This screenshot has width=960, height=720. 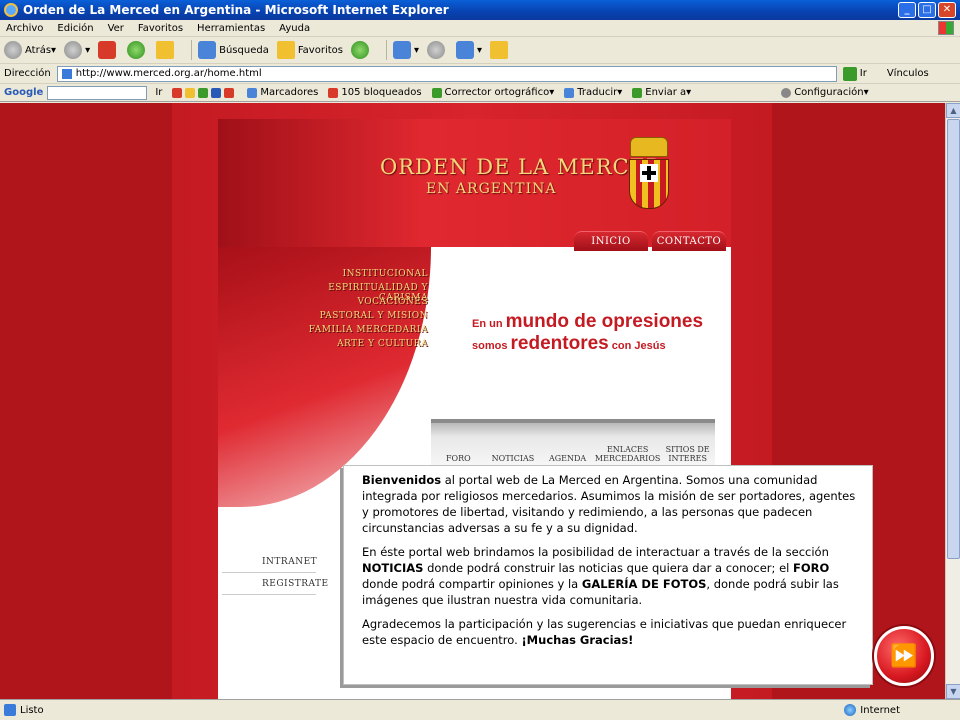 I want to click on subnav-sitios: SITIOS DE INTERES, so click(x=687, y=454).